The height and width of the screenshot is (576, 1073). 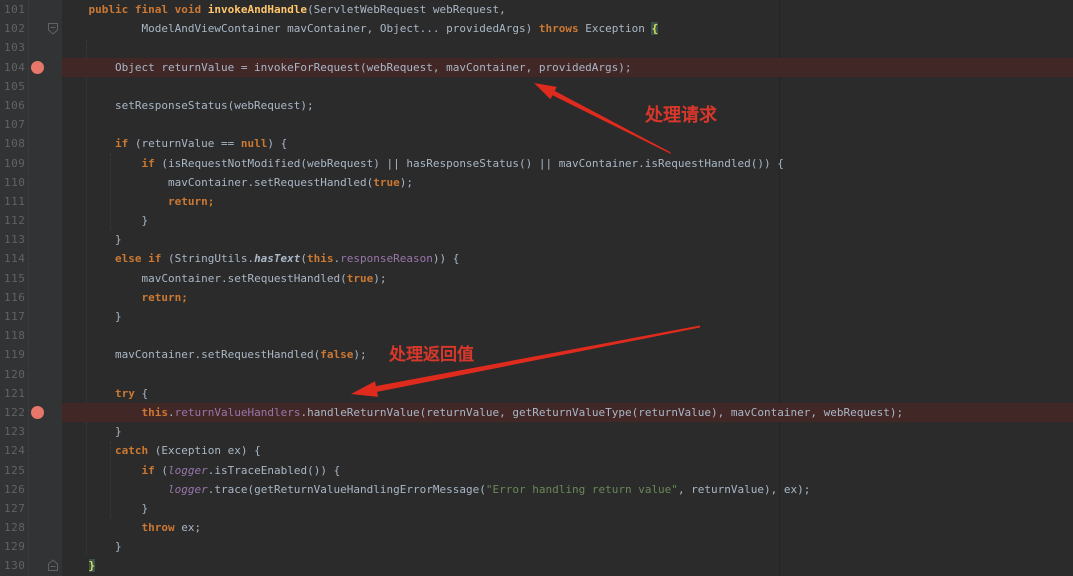 What do you see at coordinates (31, 163) in the screenshot?
I see `gutter-cell: 109` at bounding box center [31, 163].